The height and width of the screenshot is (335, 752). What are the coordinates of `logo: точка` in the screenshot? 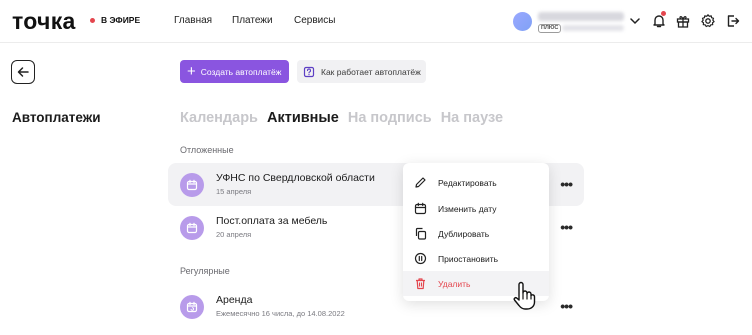 It's located at (44, 21).